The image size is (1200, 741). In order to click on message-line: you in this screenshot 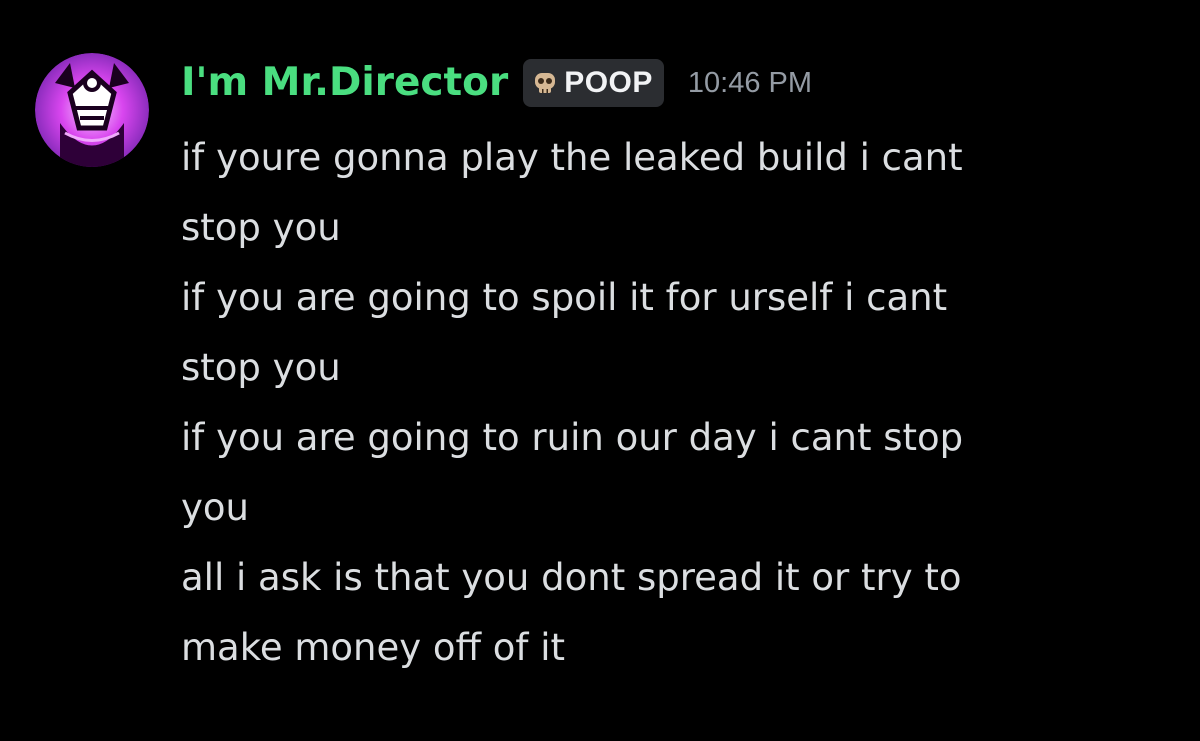, I will do `click(215, 507)`.